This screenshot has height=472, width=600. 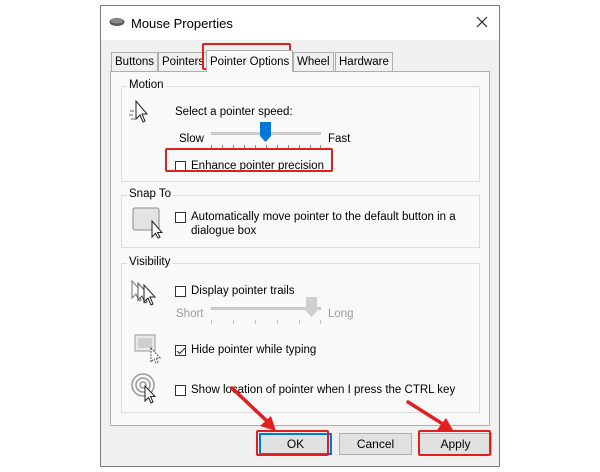 I want to click on tab-label: Pointer Options, so click(x=250, y=62).